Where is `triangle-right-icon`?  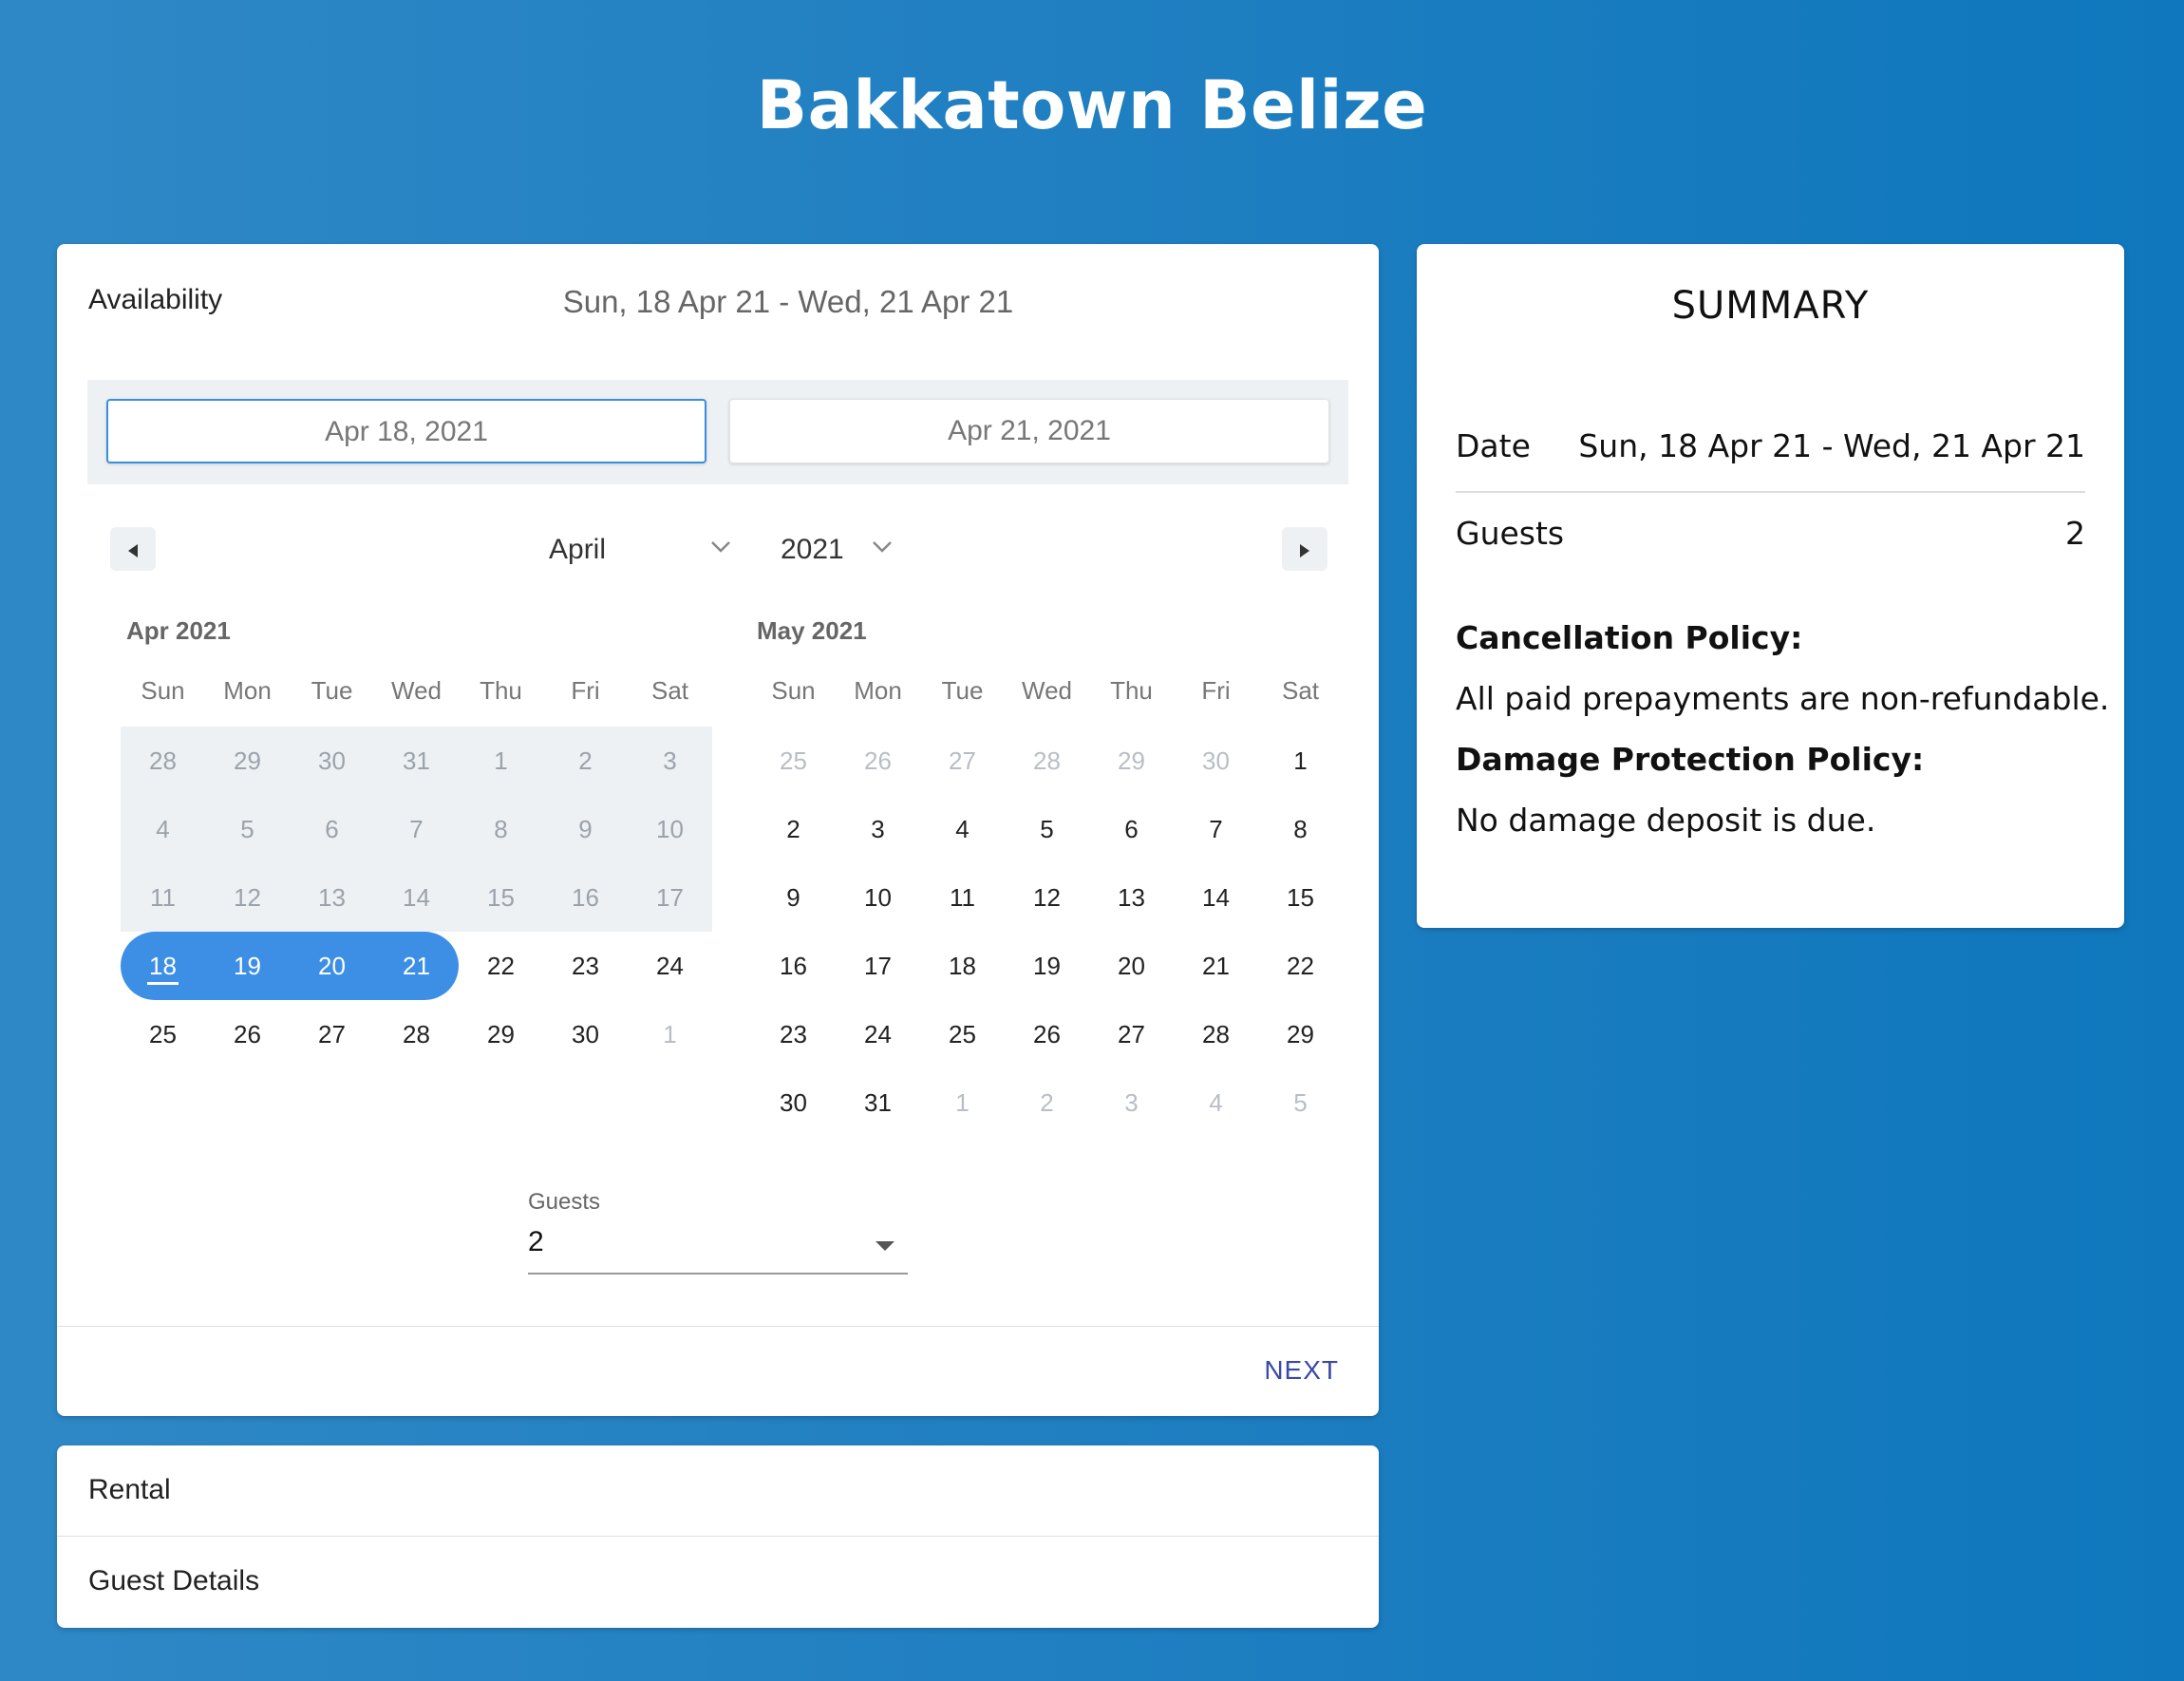
triangle-right-icon is located at coordinates (1305, 550).